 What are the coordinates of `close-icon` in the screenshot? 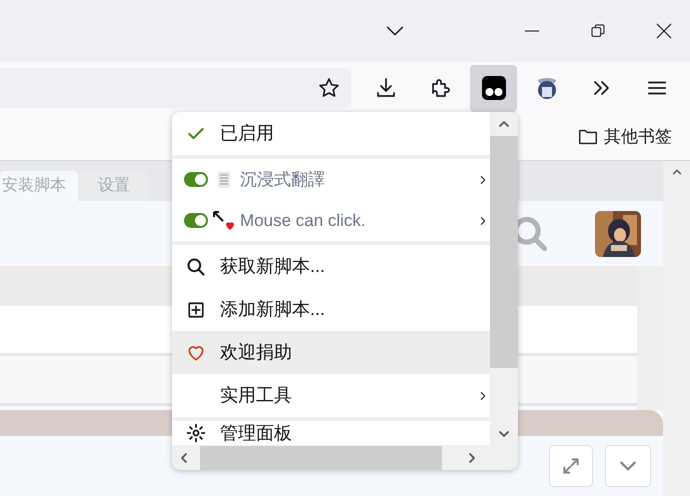 It's located at (664, 31).